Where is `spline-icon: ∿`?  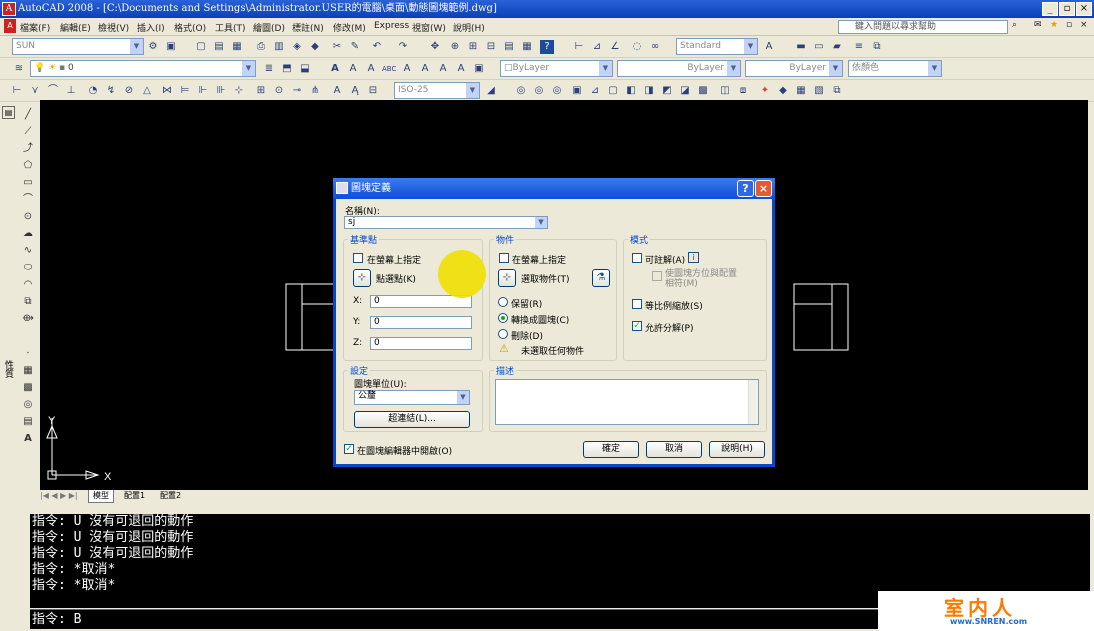 spline-icon: ∿ is located at coordinates (28, 251).